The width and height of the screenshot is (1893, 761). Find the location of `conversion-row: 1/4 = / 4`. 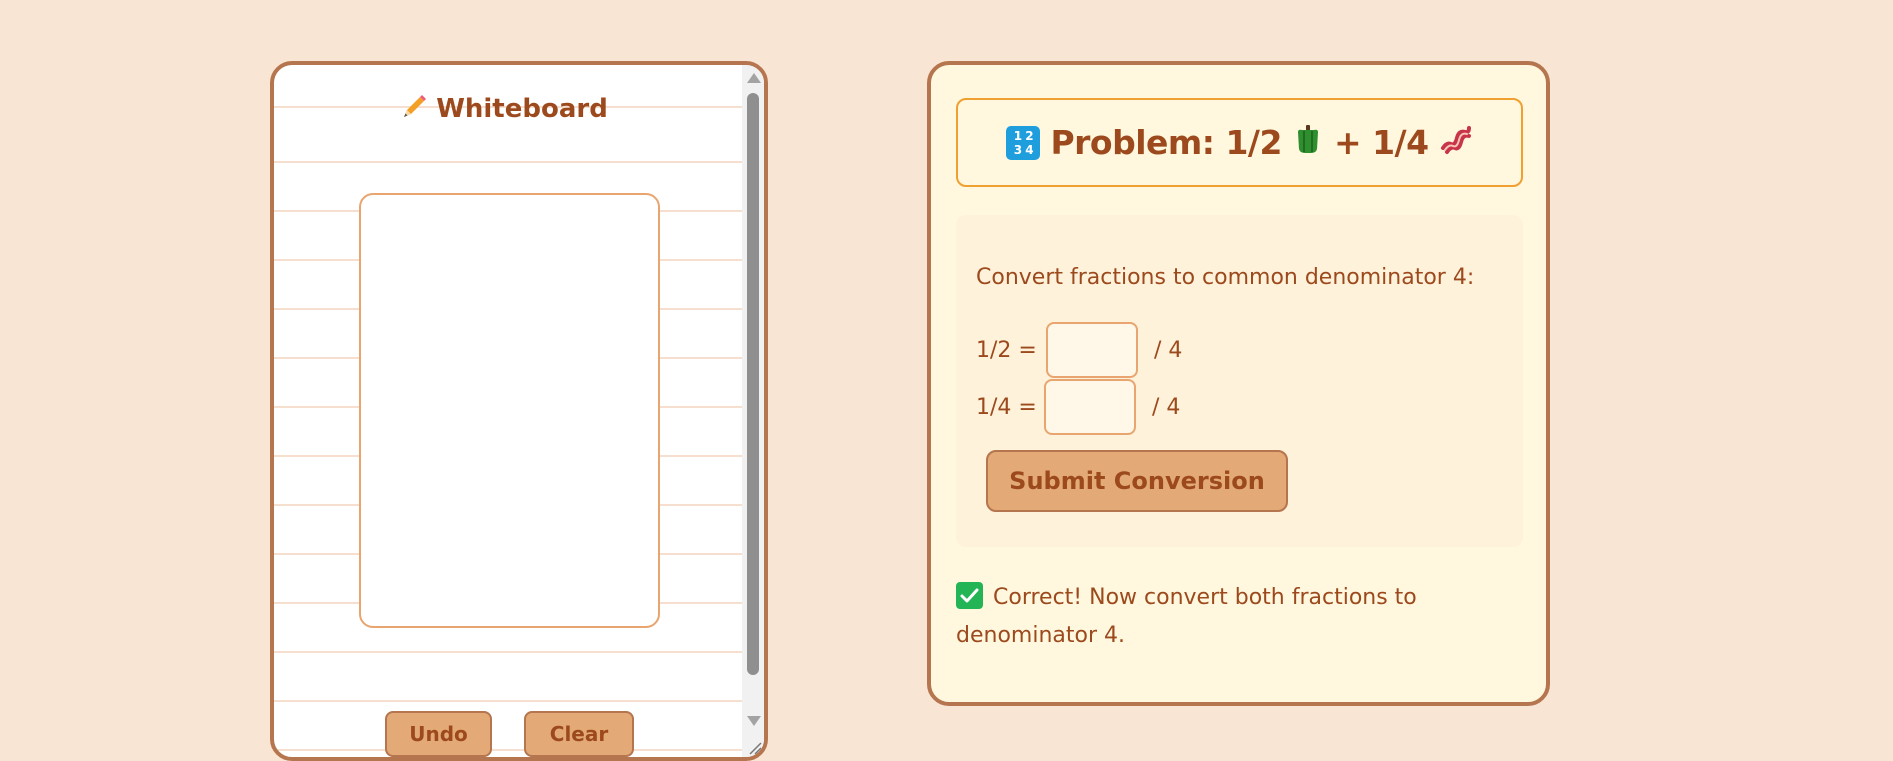

conversion-row: 1/4 = / 4 is located at coordinates (1078, 407).